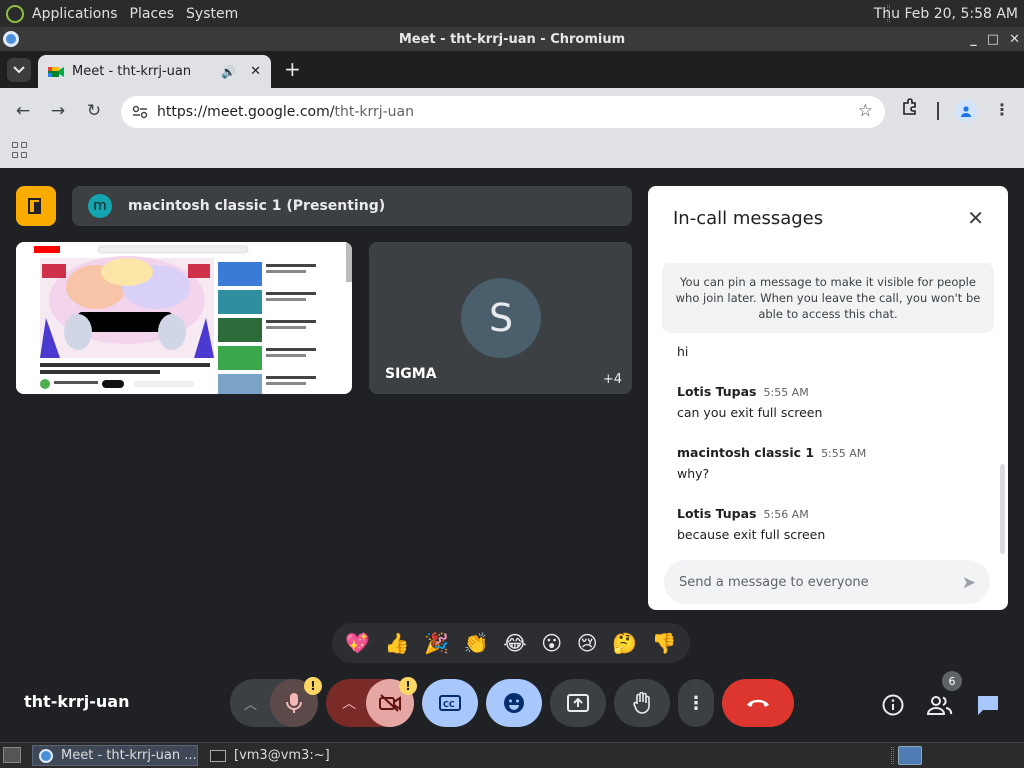  Describe the element at coordinates (292, 69) in the screenshot. I see `new-tab-button: +` at that location.